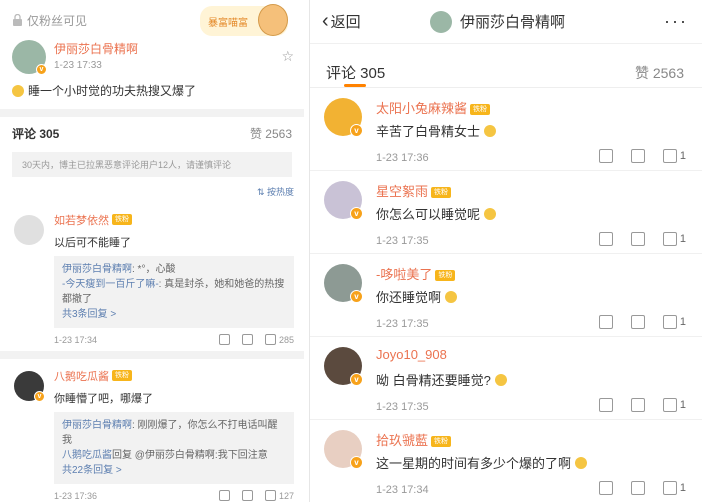  I want to click on comment-text: 你怎么可以睡觉呢, so click(436, 213).